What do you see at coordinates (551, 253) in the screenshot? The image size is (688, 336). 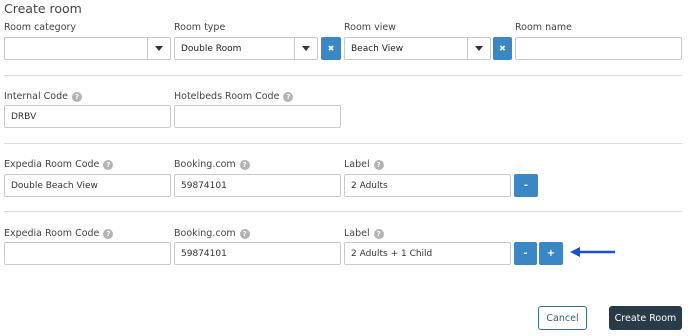 I see `add-mapping-button: +` at bounding box center [551, 253].